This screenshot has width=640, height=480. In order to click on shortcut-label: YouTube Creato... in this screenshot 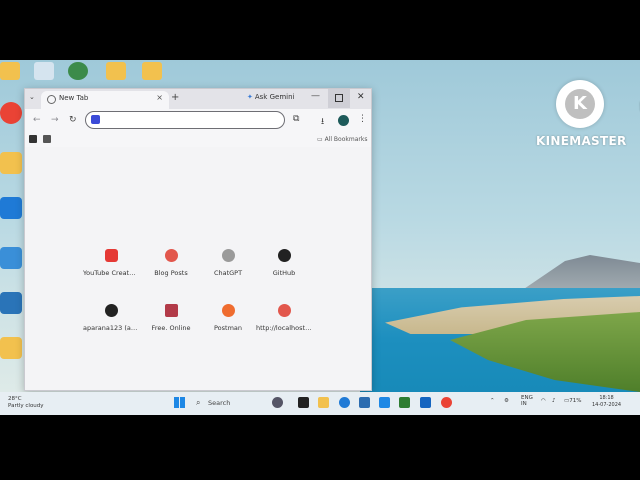, I will do `click(111, 273)`.